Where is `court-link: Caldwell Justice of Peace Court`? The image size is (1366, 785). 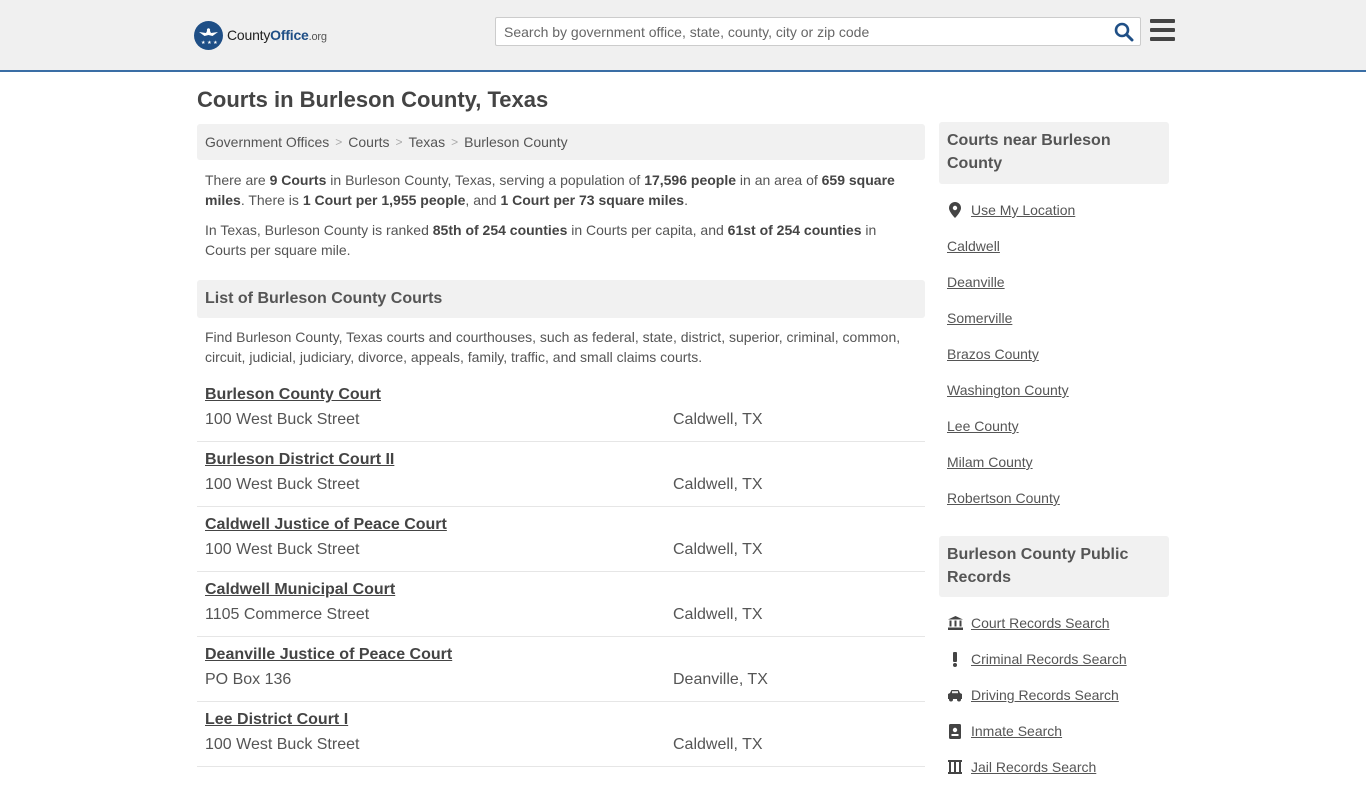 court-link: Caldwell Justice of Peace Court is located at coordinates (326, 525).